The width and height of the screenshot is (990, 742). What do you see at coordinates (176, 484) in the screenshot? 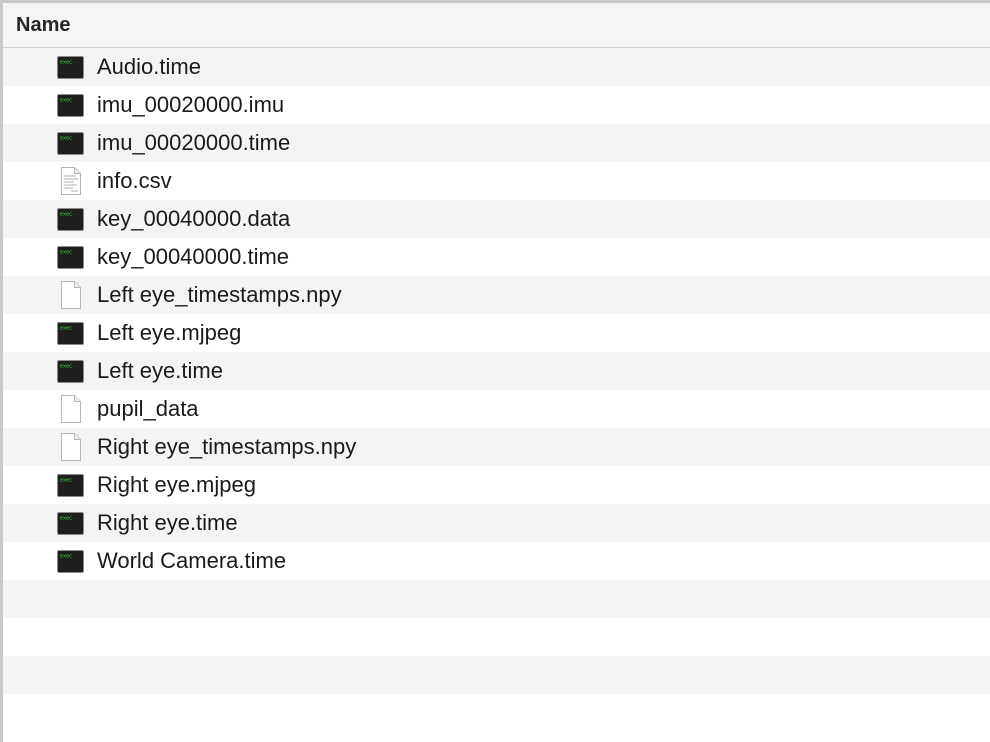
I see `file-name: Right eye.mjpeg` at bounding box center [176, 484].